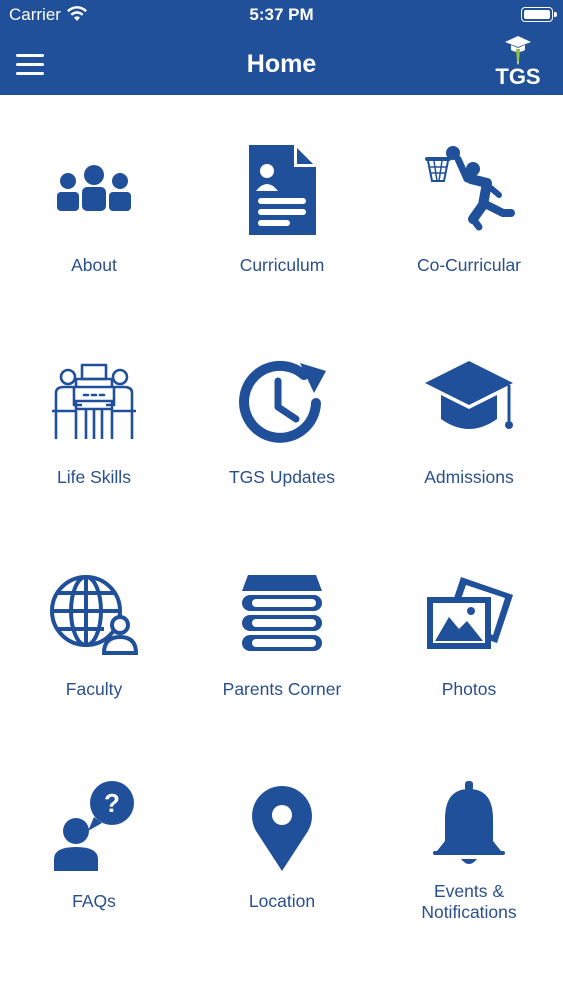 Image resolution: width=563 pixels, height=1000 pixels. I want to click on tile-label-events: Events & Notifications, so click(469, 901).